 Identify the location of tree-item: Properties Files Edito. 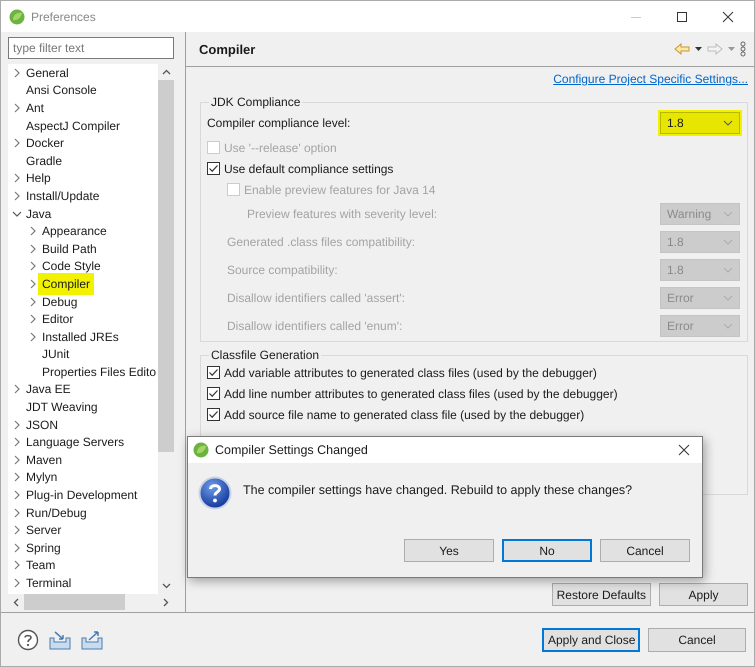
(99, 372).